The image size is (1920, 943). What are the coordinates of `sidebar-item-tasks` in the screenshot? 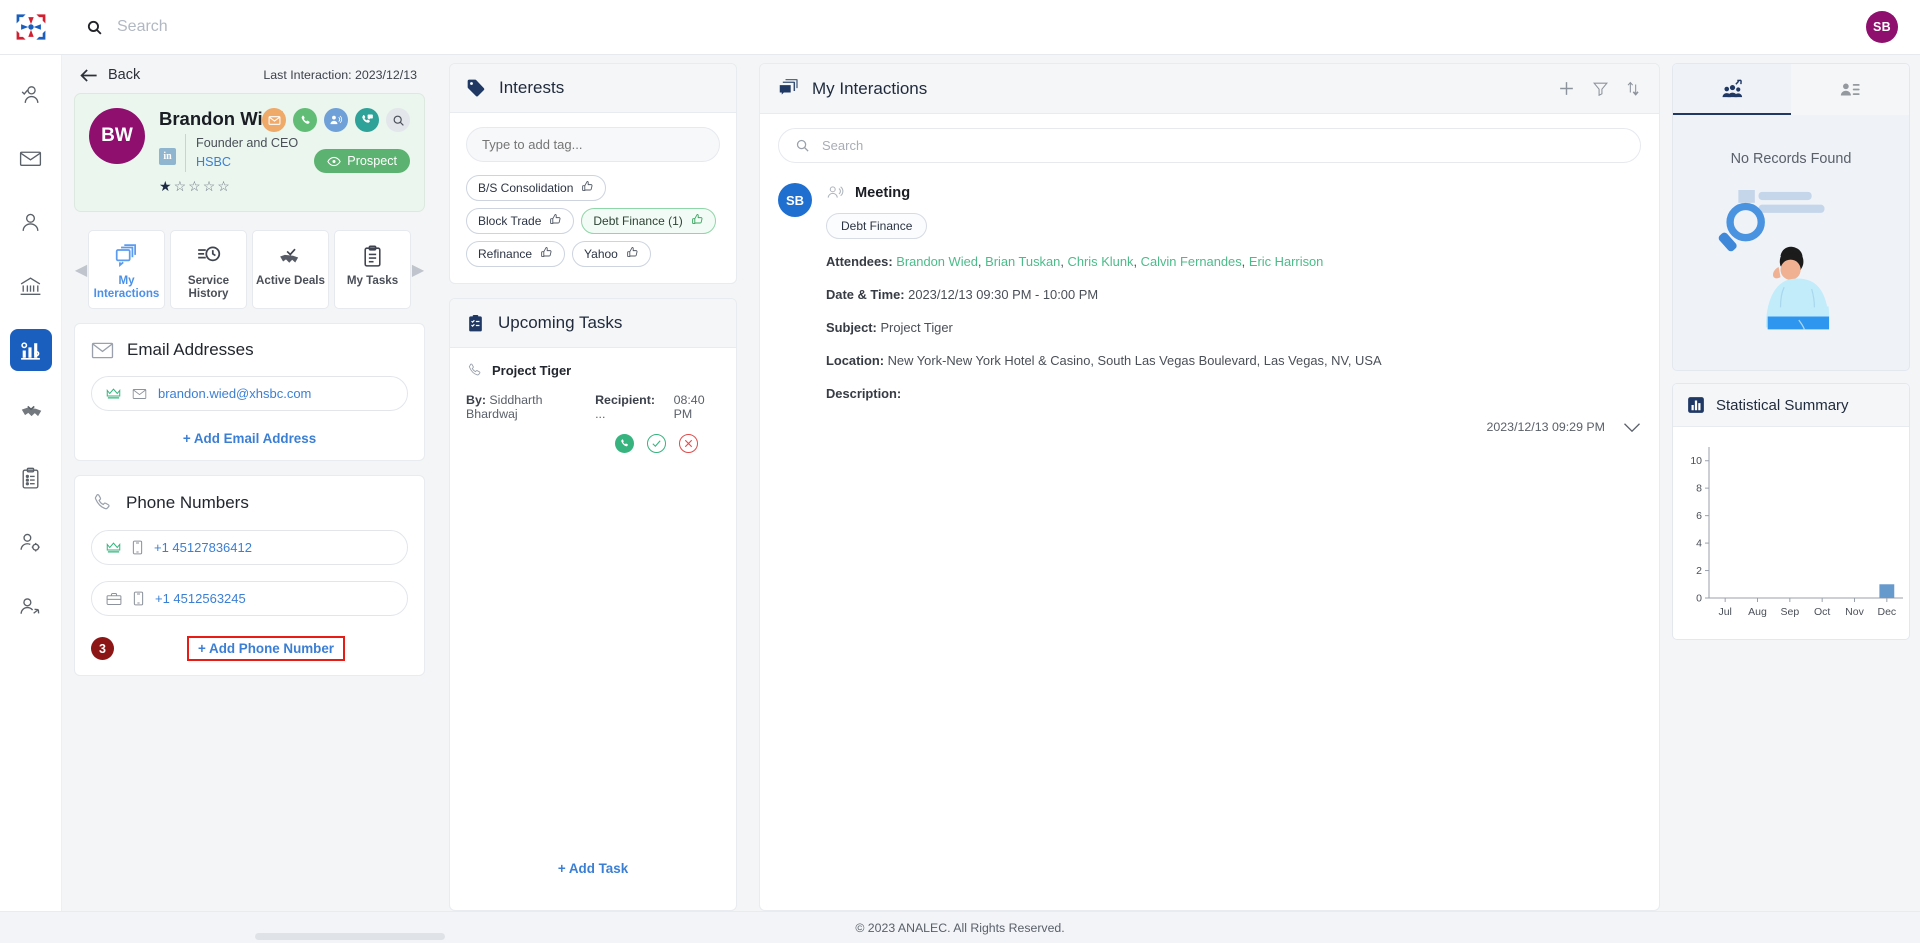 It's located at (31, 478).